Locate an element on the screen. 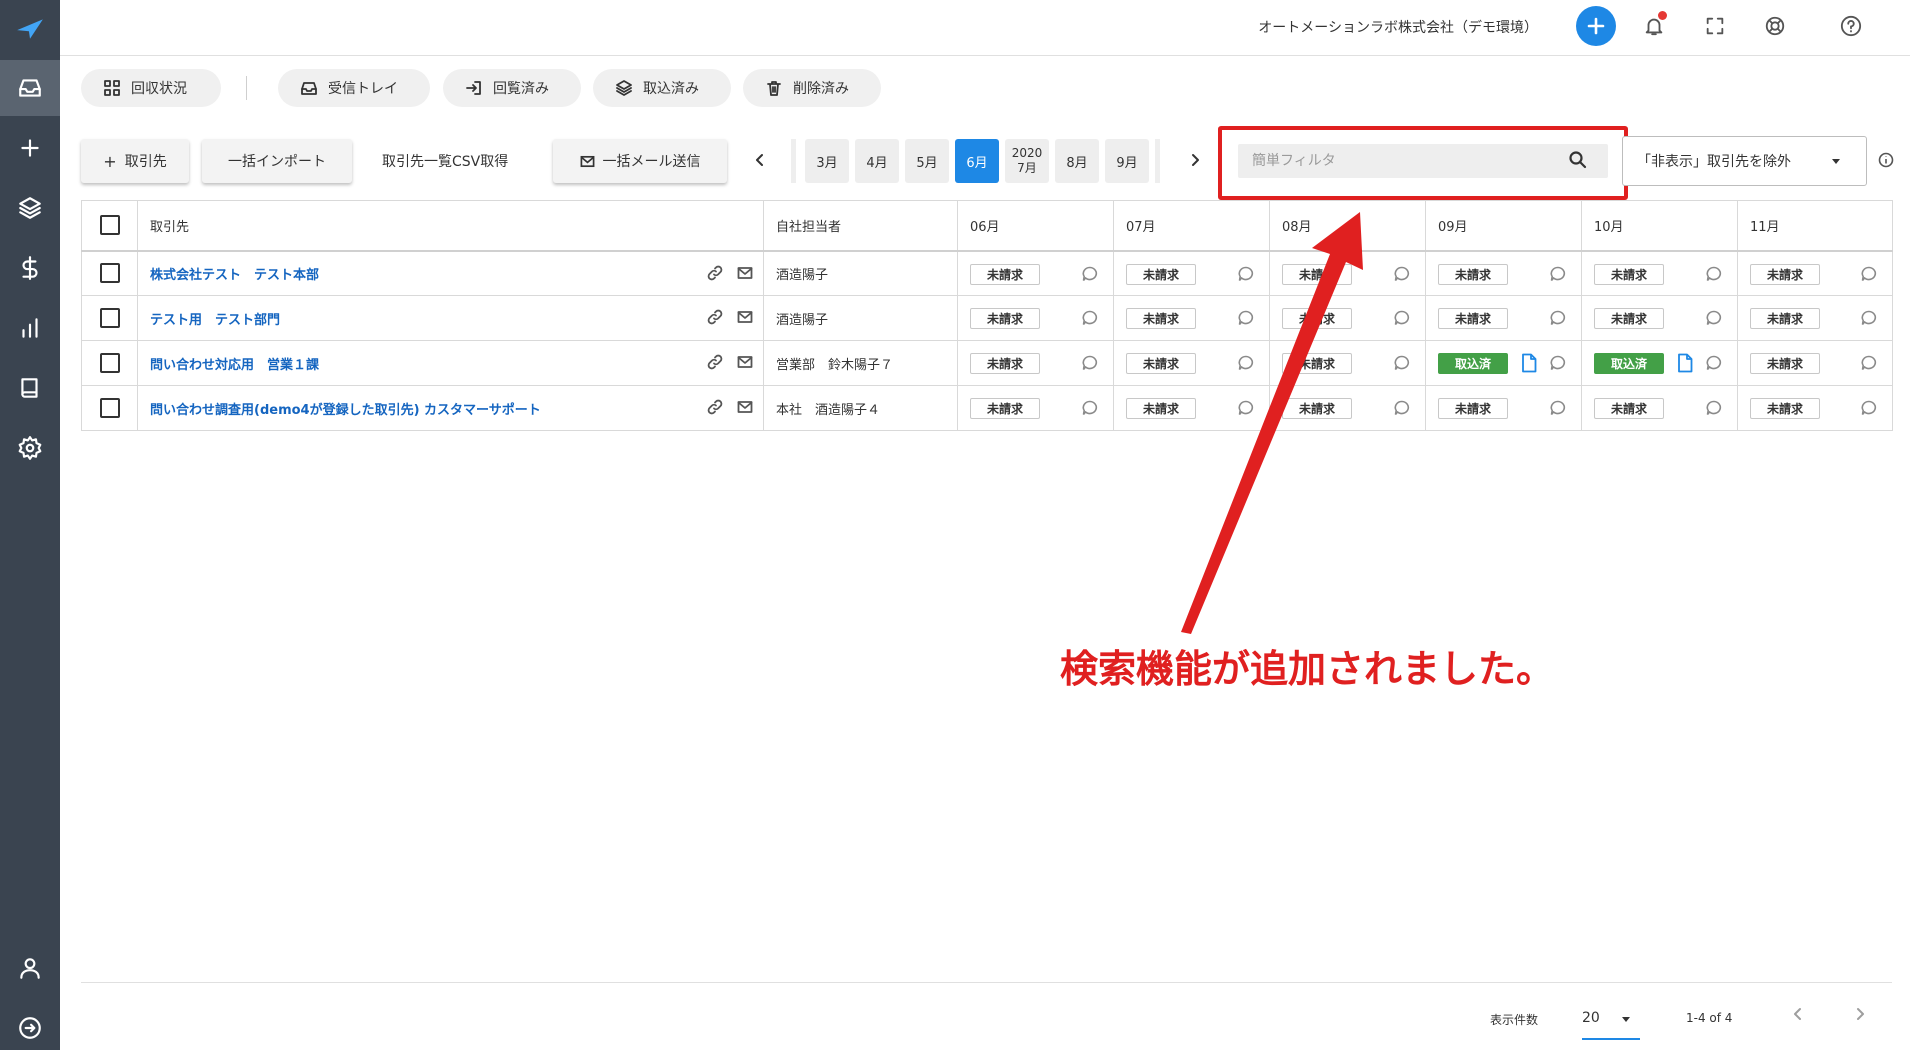  column-header-staff: 自社担当者 is located at coordinates (860, 226).